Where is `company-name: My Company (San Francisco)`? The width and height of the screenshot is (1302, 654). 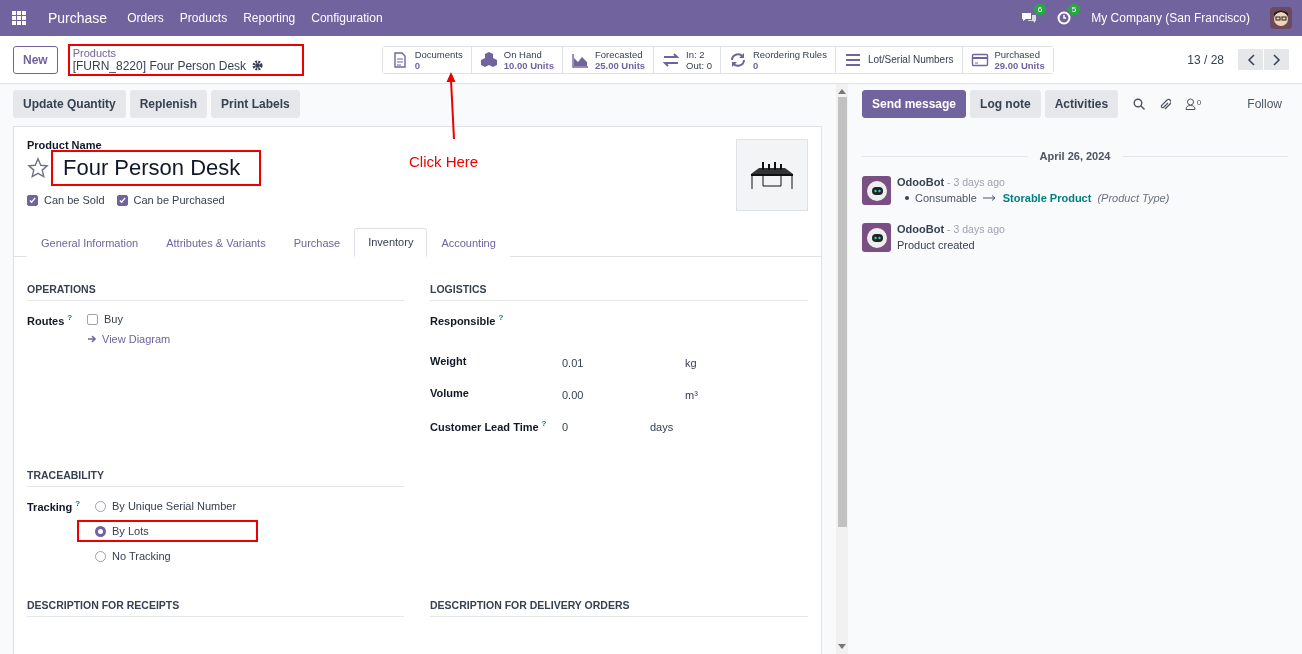 company-name: My Company (San Francisco) is located at coordinates (1170, 18).